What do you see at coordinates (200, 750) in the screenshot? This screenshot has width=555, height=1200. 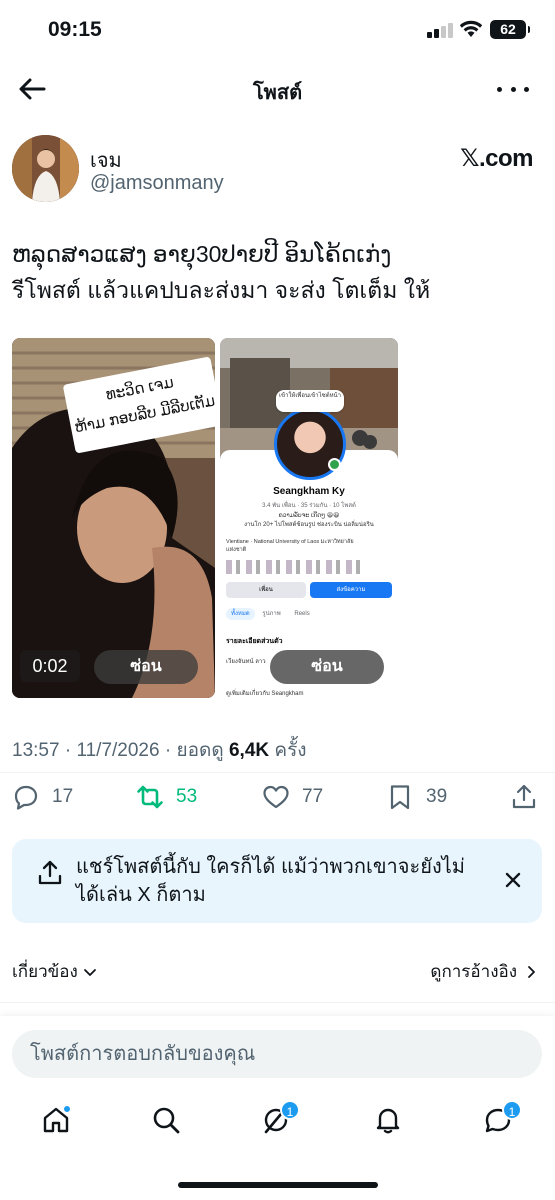 I see `views-label: ยอดดู` at bounding box center [200, 750].